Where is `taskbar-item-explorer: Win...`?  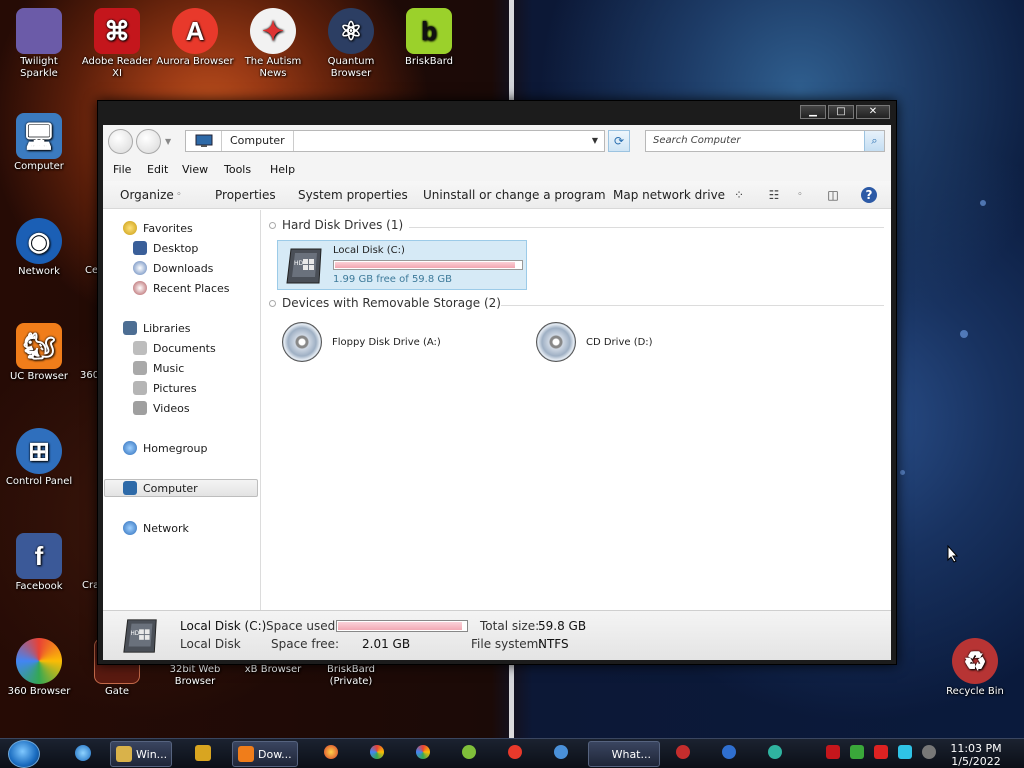 taskbar-item-explorer: Win... is located at coordinates (141, 754).